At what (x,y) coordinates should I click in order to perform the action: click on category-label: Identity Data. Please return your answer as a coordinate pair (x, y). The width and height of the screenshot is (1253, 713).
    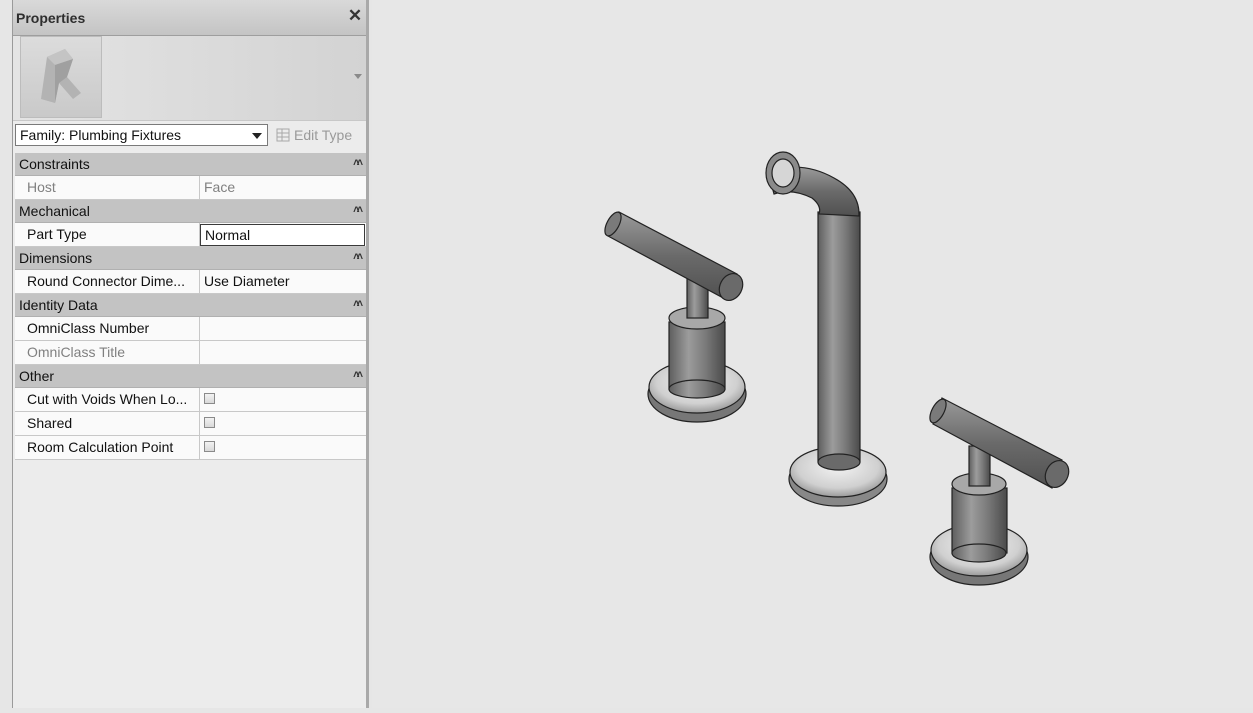
    Looking at the image, I should click on (58, 305).